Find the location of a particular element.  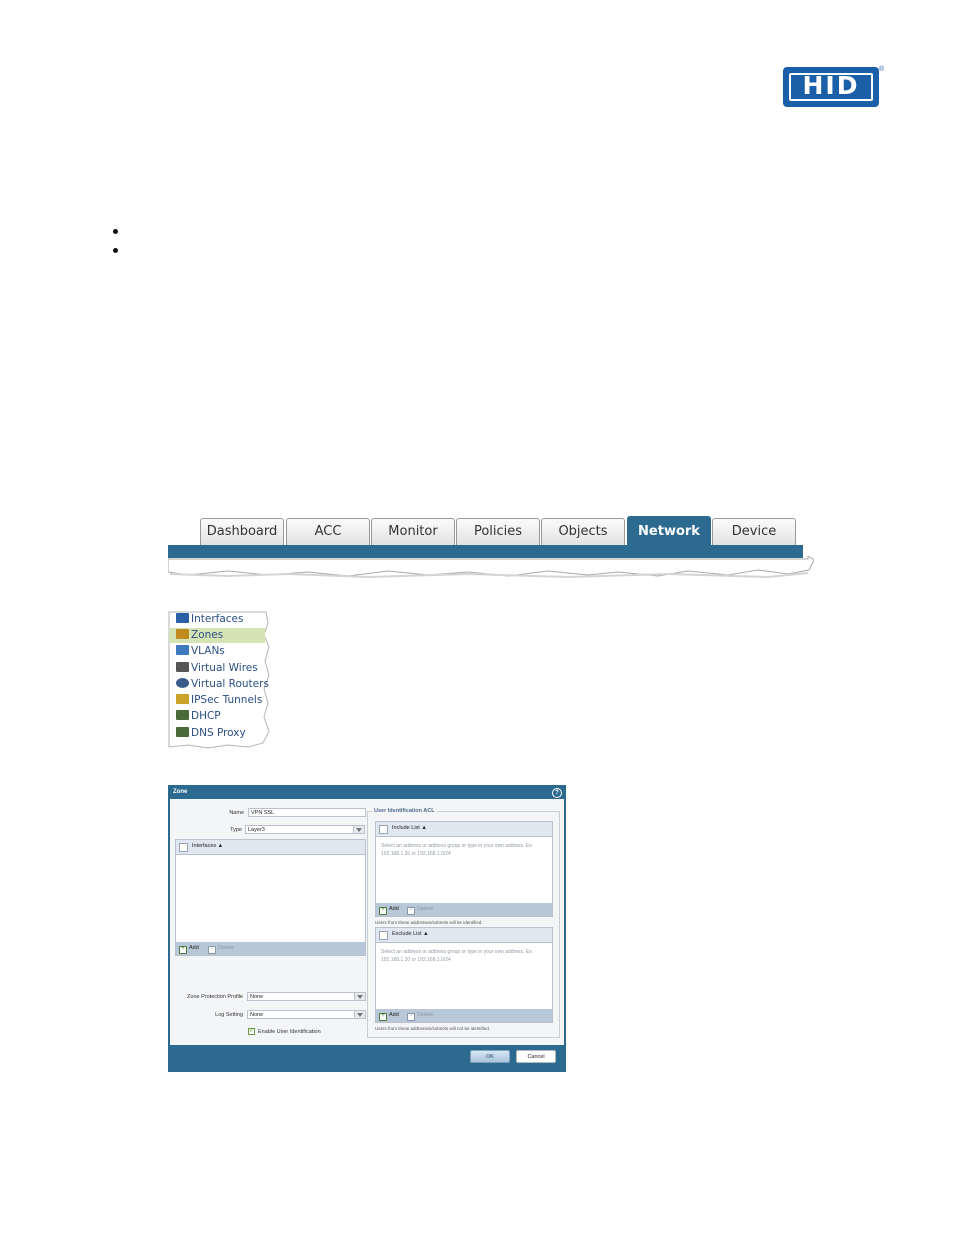

interfaces-icon is located at coordinates (182, 618).